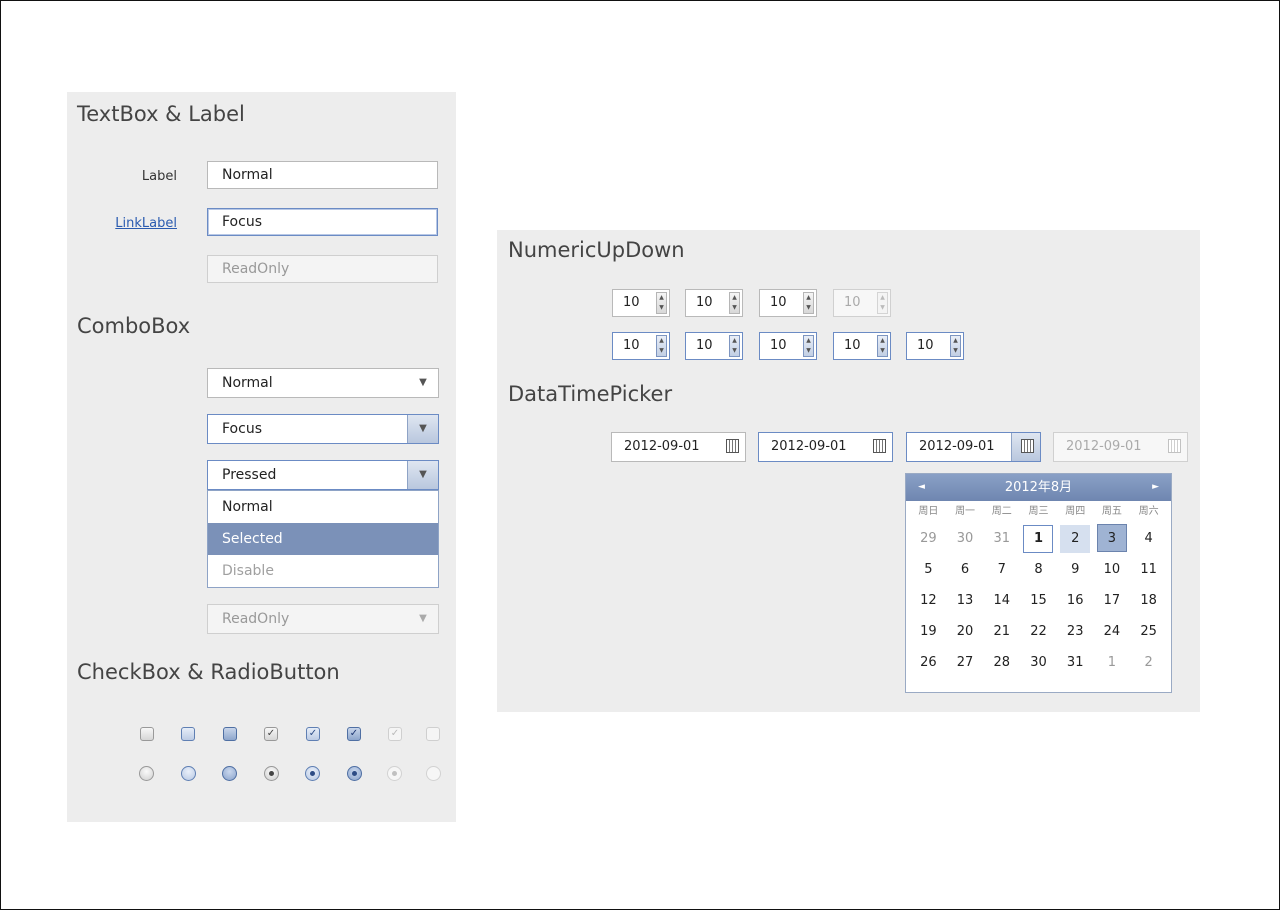  What do you see at coordinates (354, 734) in the screenshot?
I see `checkbox-checked-pressed: ✓` at bounding box center [354, 734].